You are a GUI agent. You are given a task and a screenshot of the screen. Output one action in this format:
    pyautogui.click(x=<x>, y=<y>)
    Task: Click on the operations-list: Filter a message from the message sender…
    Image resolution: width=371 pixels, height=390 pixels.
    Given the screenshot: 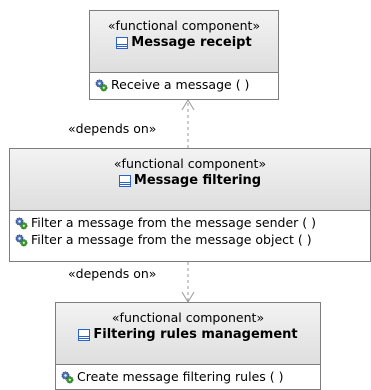 What is the action you would take?
    pyautogui.click(x=190, y=229)
    